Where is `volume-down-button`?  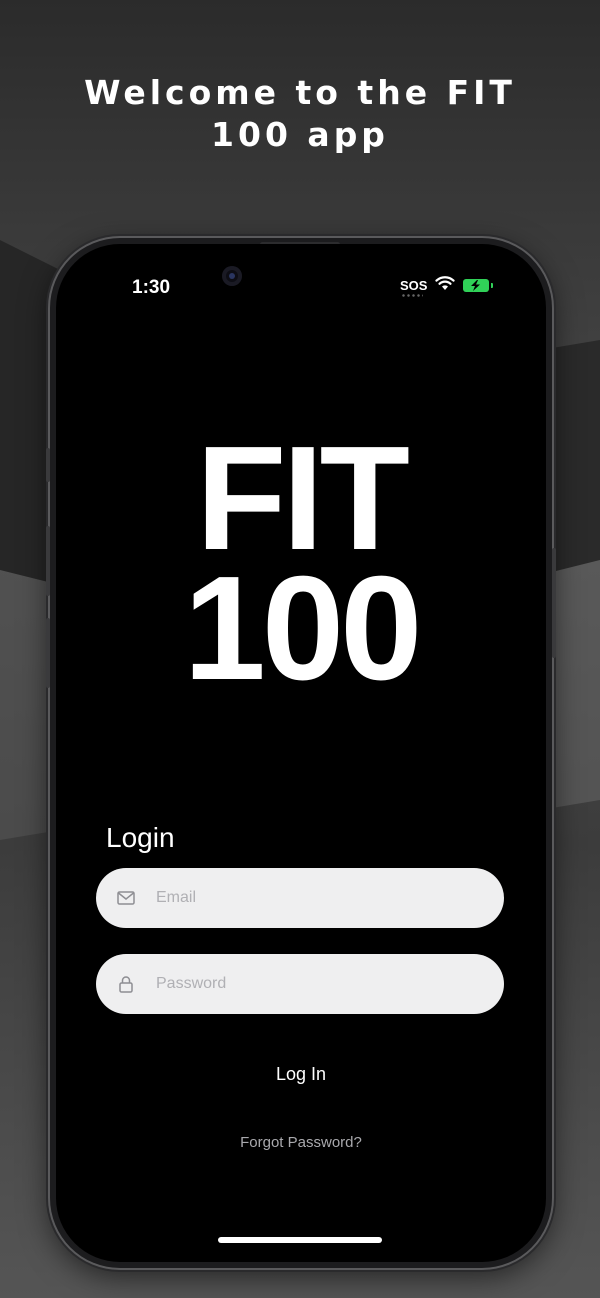
volume-down-button is located at coordinates (48, 653).